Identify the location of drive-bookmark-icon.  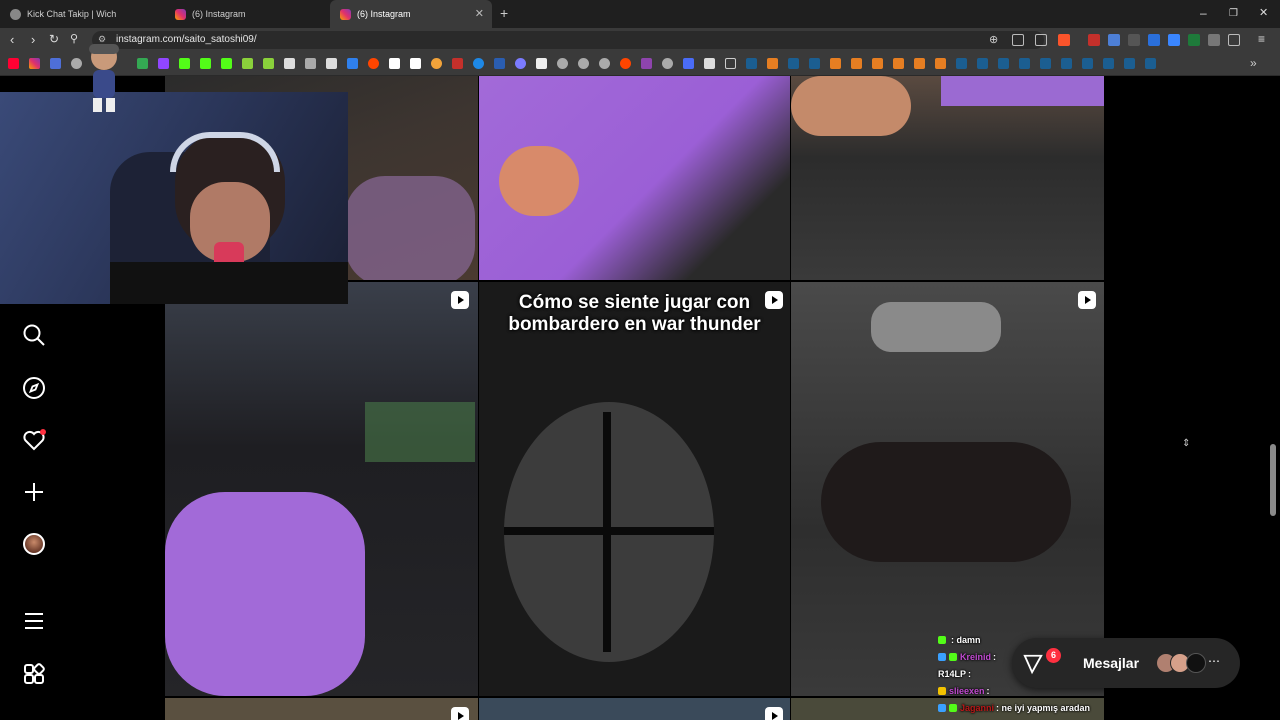
(142, 63).